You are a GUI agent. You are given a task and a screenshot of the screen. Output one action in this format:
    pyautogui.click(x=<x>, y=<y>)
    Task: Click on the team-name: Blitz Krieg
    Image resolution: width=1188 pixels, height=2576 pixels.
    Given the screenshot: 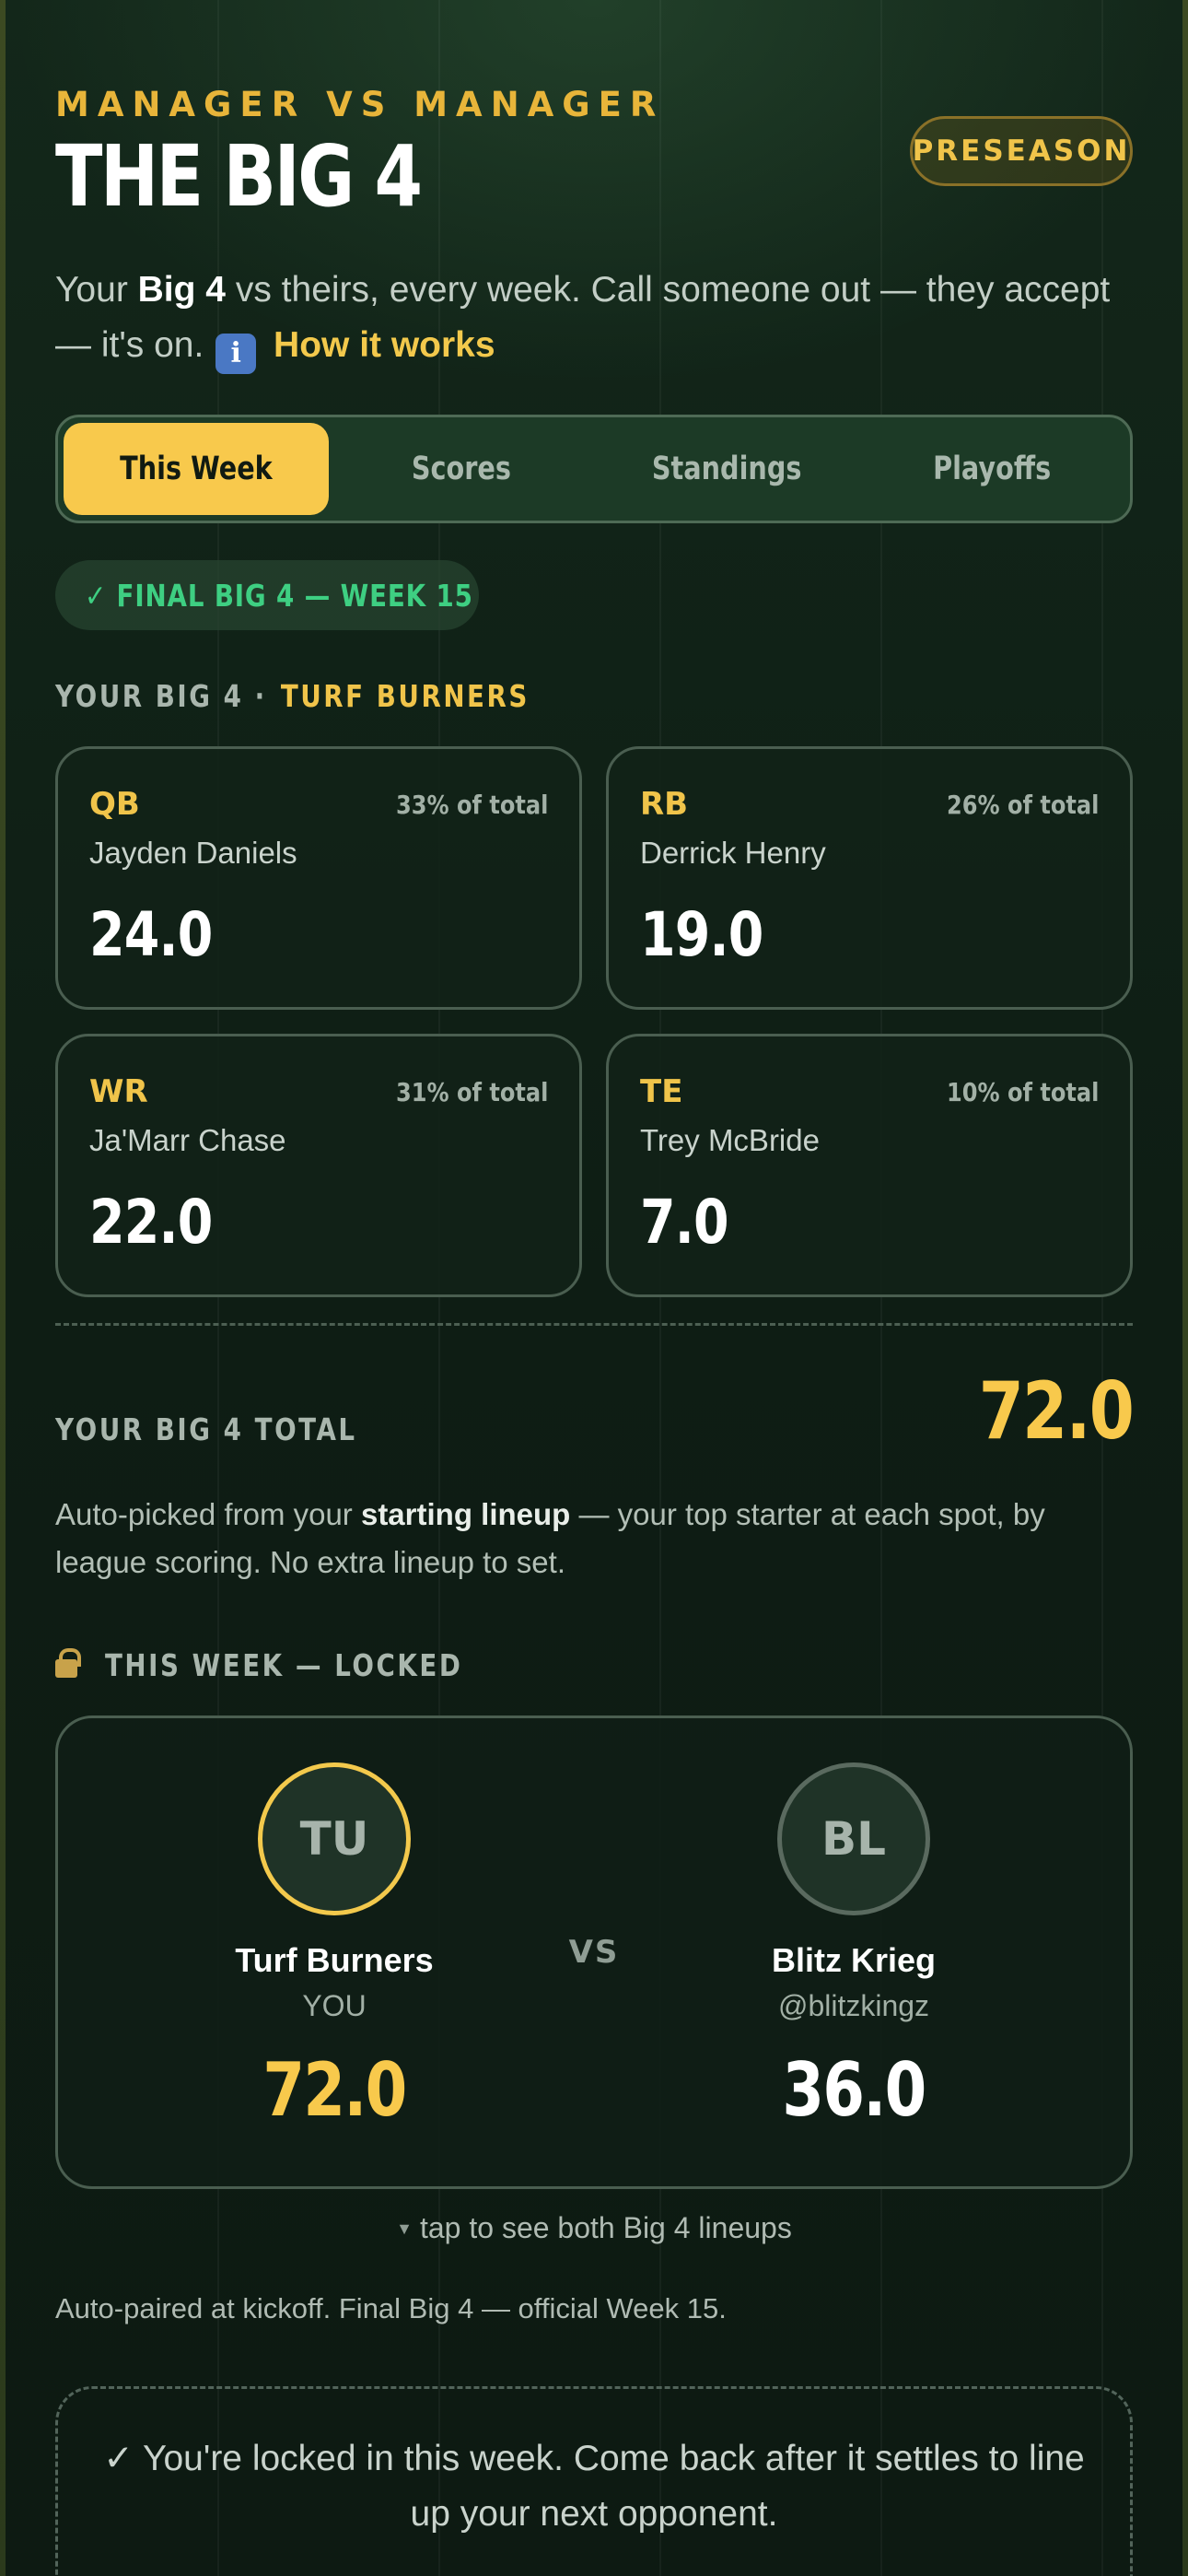 What is the action you would take?
    pyautogui.click(x=853, y=1960)
    